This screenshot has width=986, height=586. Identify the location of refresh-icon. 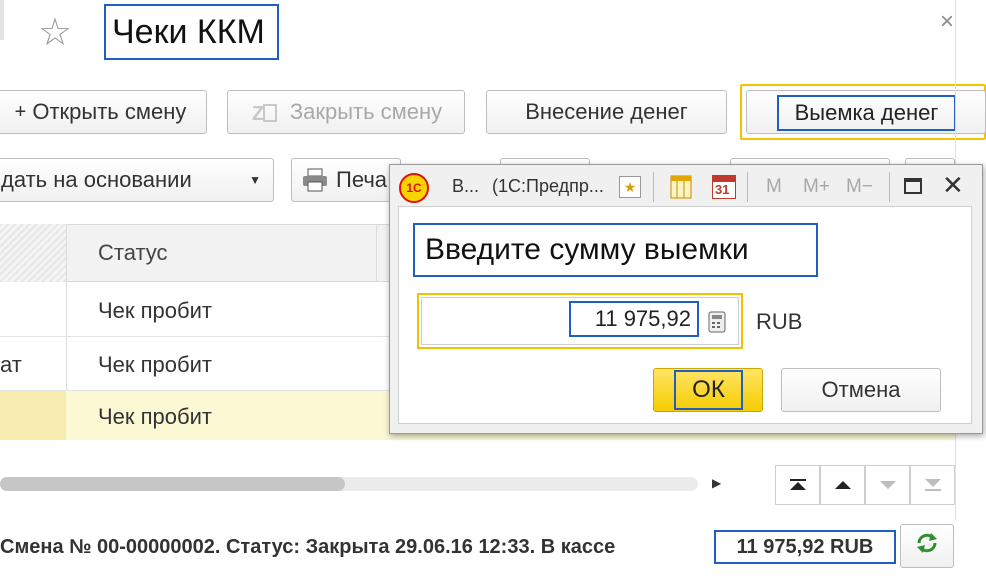
(927, 546).